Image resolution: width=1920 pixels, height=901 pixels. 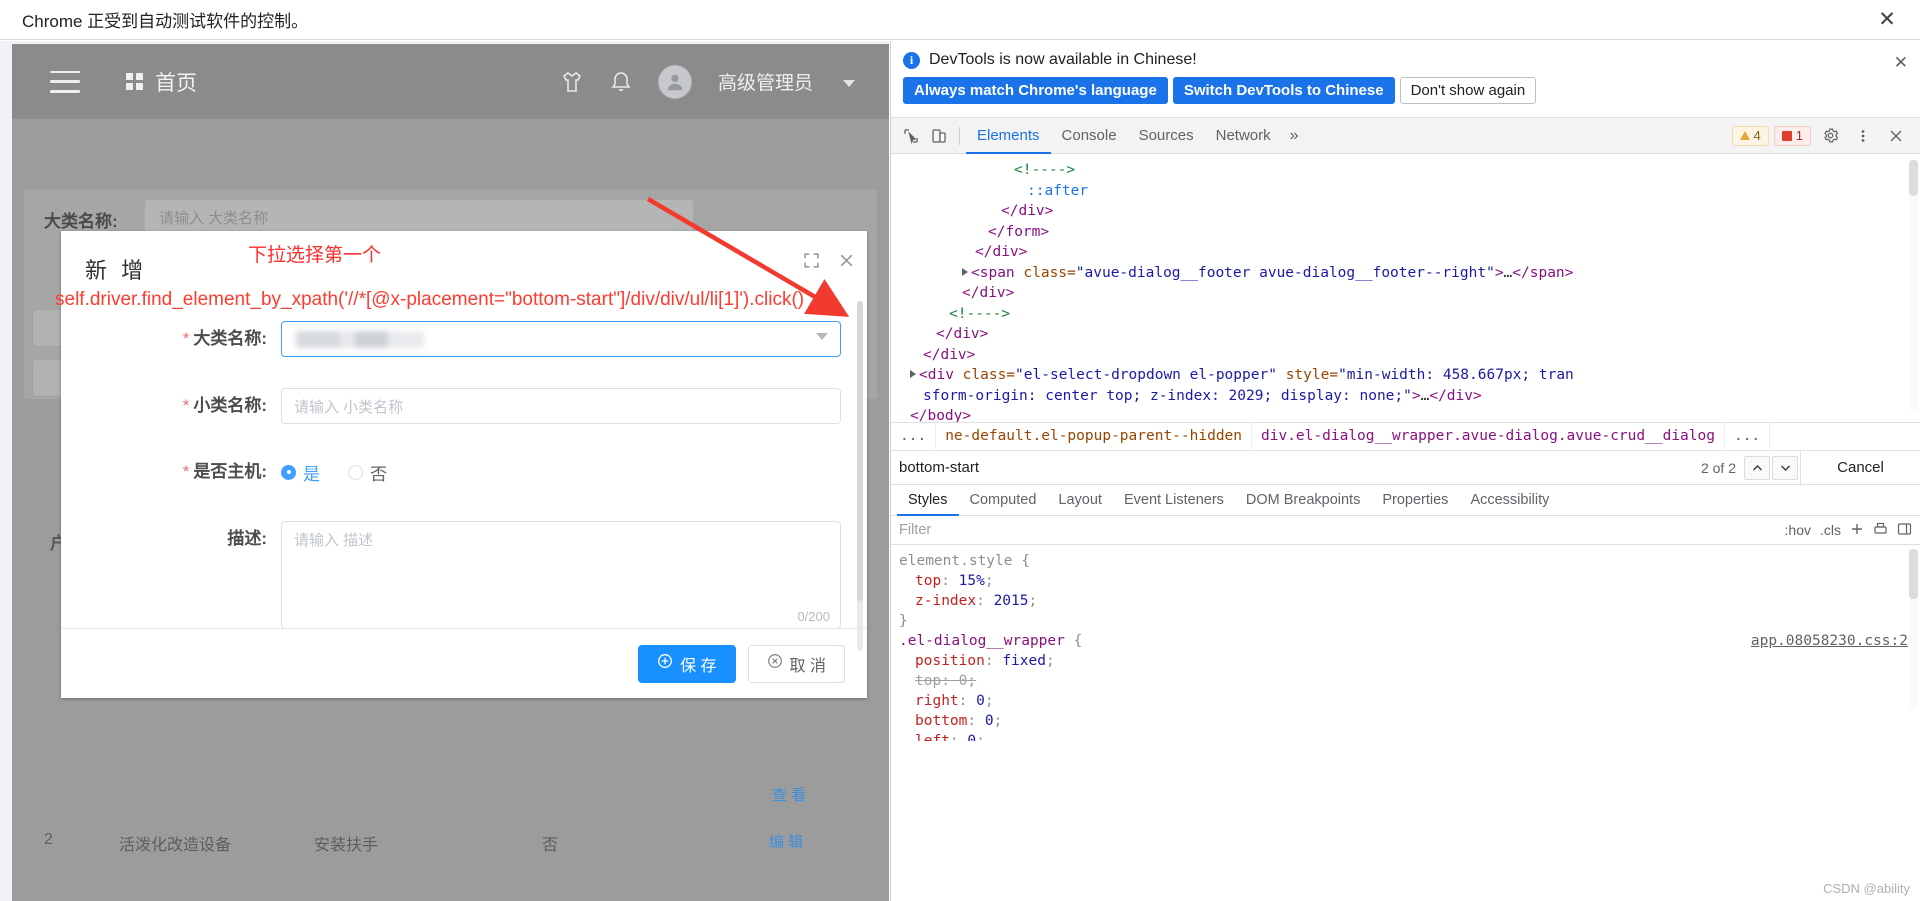 I want to click on style-token: .el-dialog__wrapper, so click(x=982, y=641).